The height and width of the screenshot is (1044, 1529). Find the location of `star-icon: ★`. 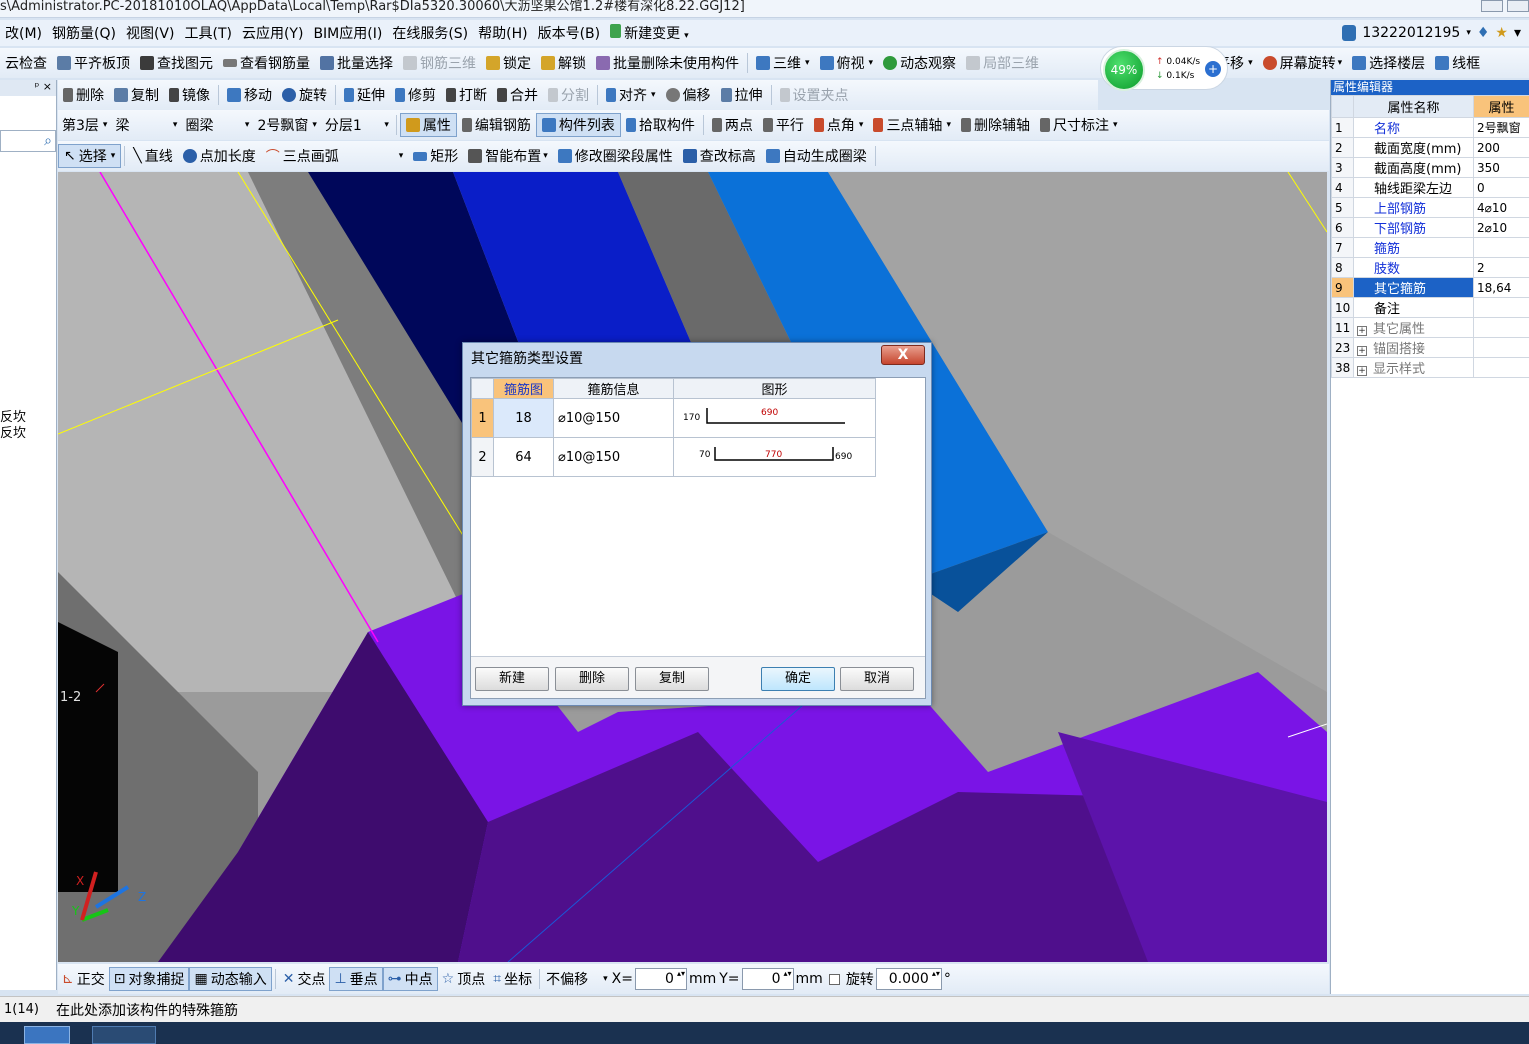

star-icon: ★ is located at coordinates (1501, 33).